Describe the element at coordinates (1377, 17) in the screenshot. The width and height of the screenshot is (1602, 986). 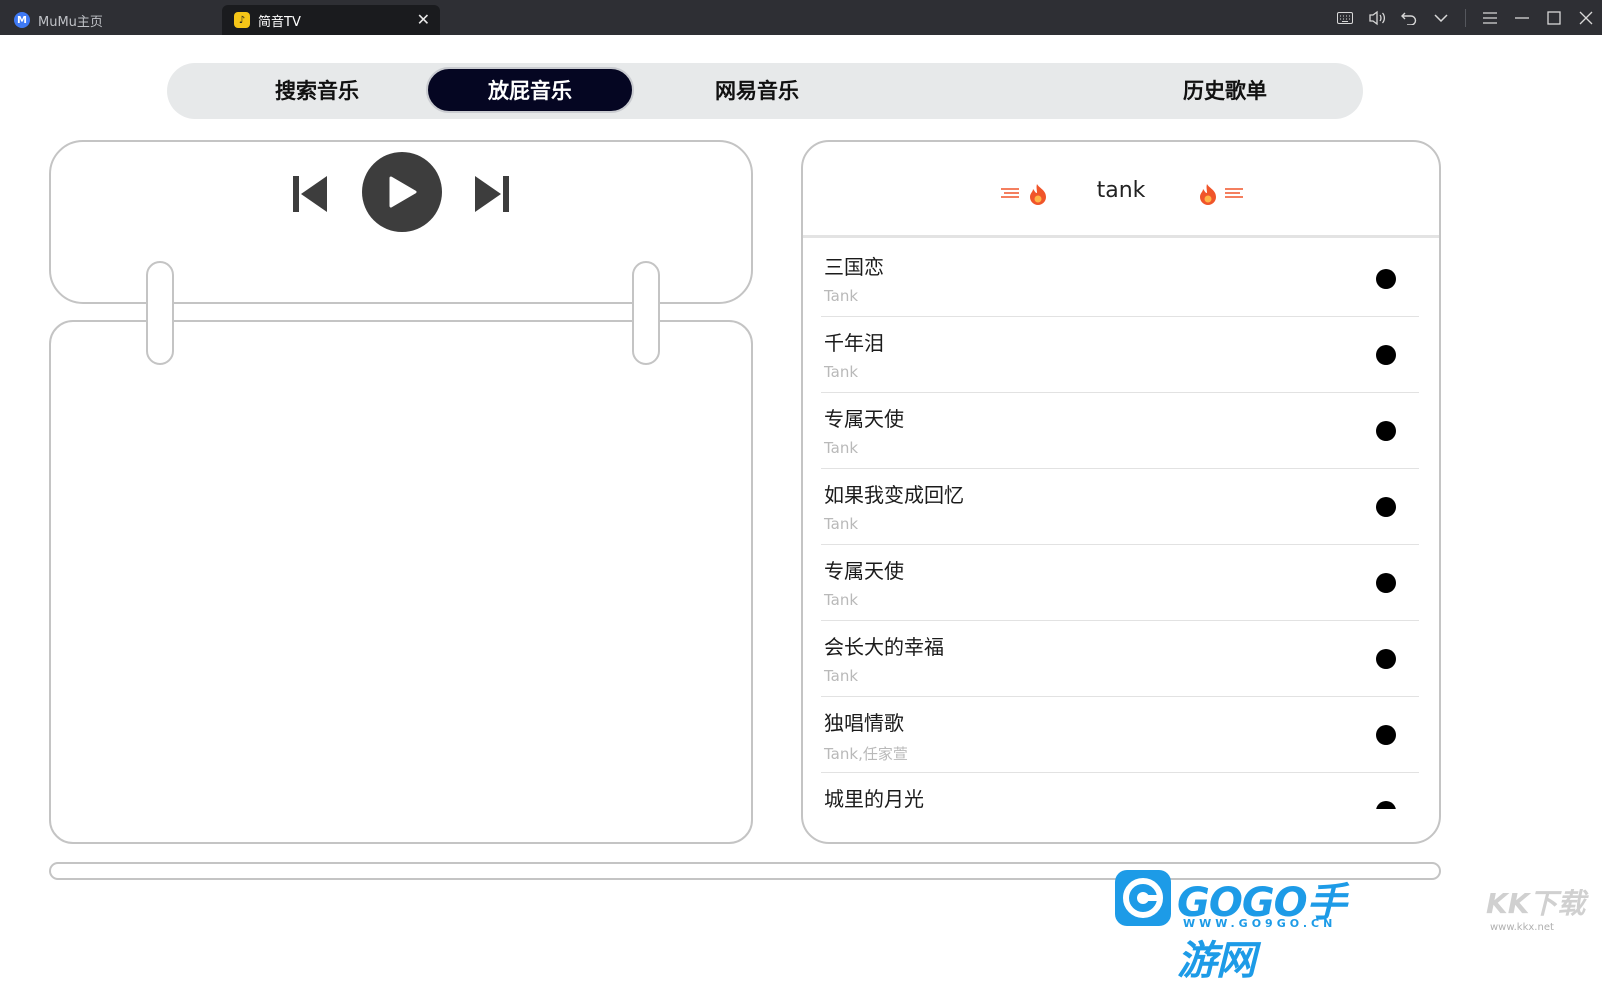
I see `volume-icon` at that location.